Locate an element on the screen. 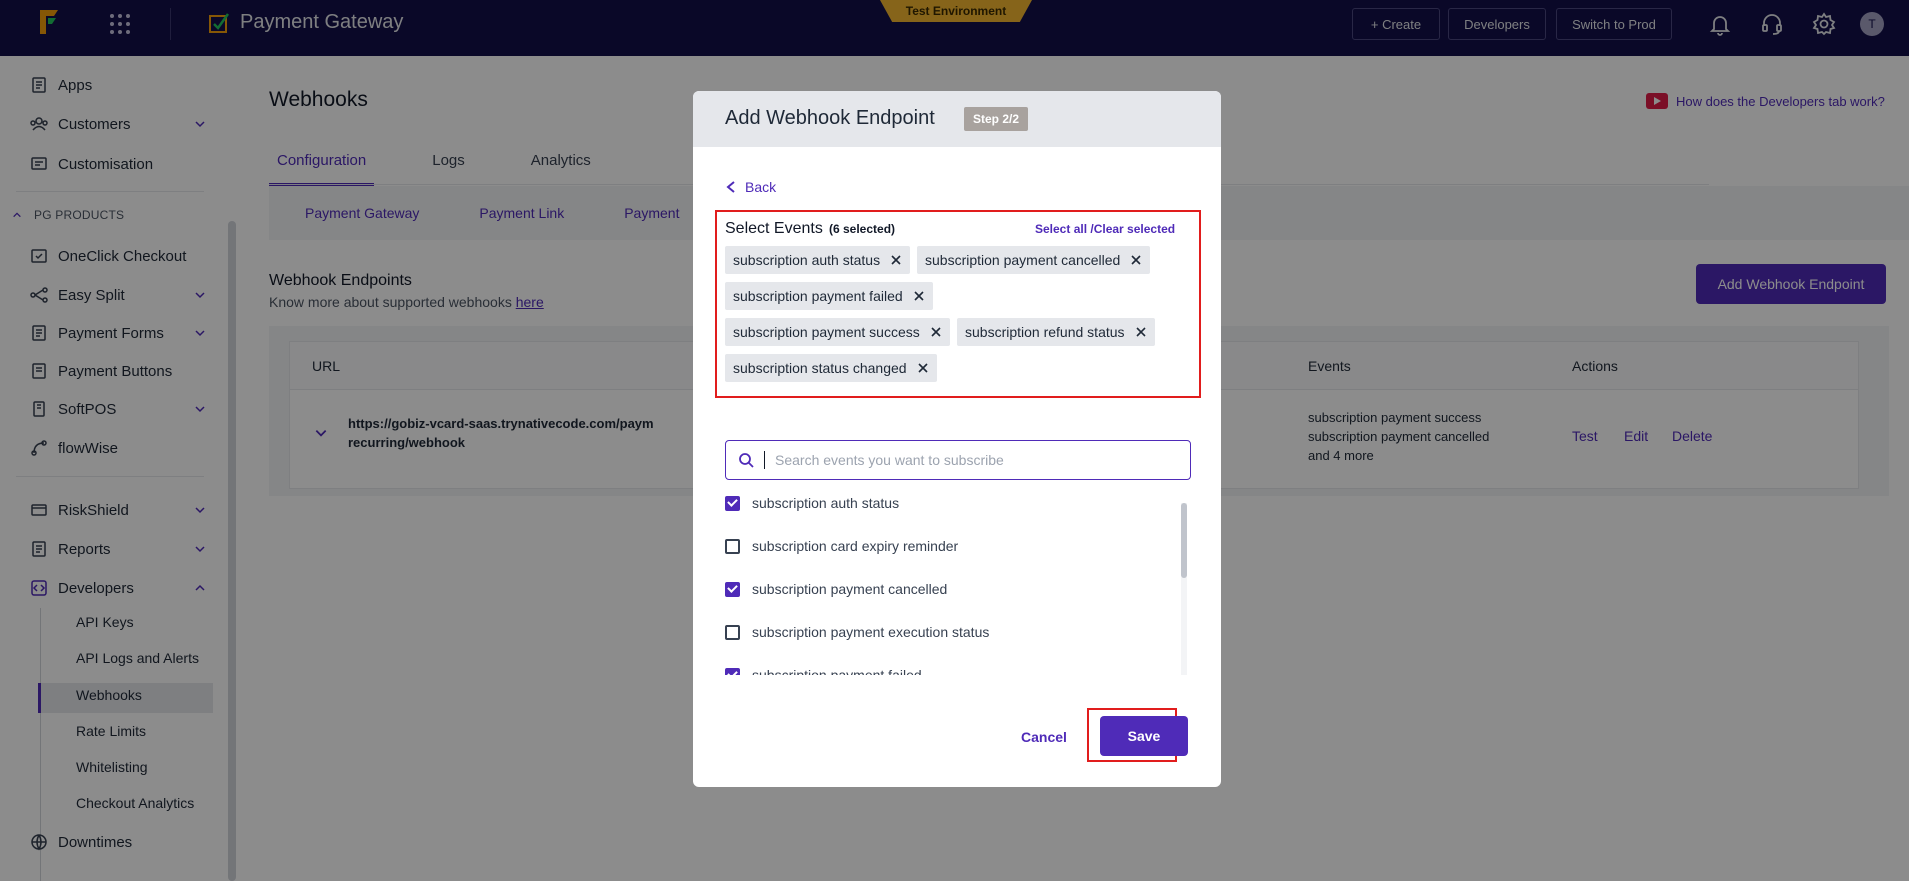 The height and width of the screenshot is (881, 1909). event-chip: subscription payment failed is located at coordinates (829, 296).